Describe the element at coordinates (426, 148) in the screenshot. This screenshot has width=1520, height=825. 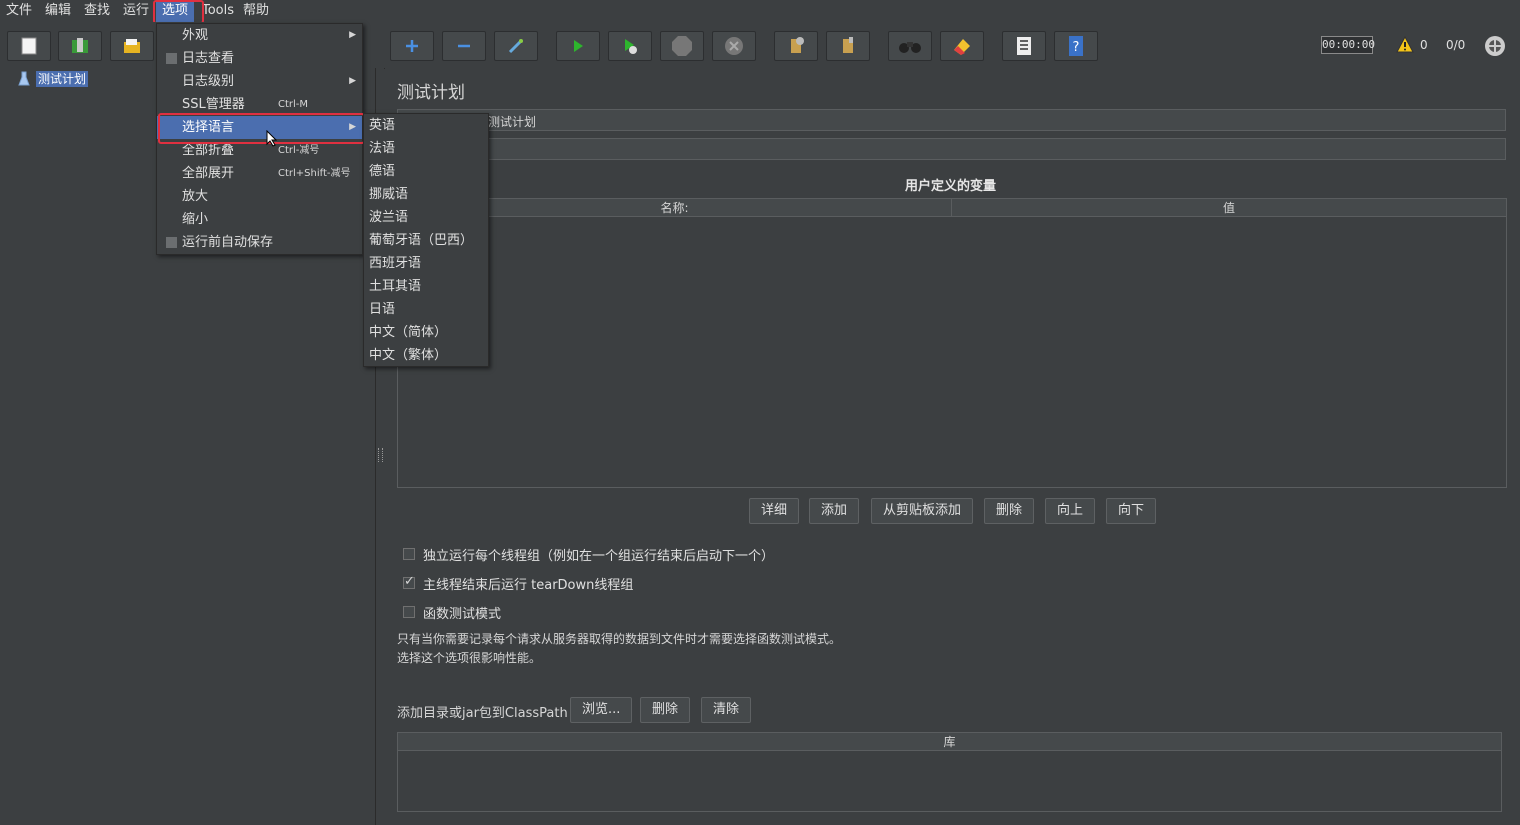
I see `language-french: 法语` at that location.